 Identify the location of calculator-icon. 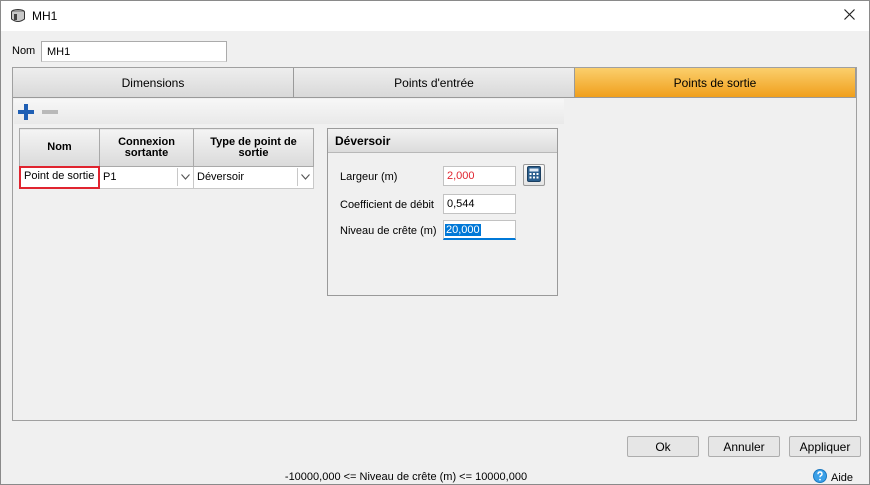
(534, 175).